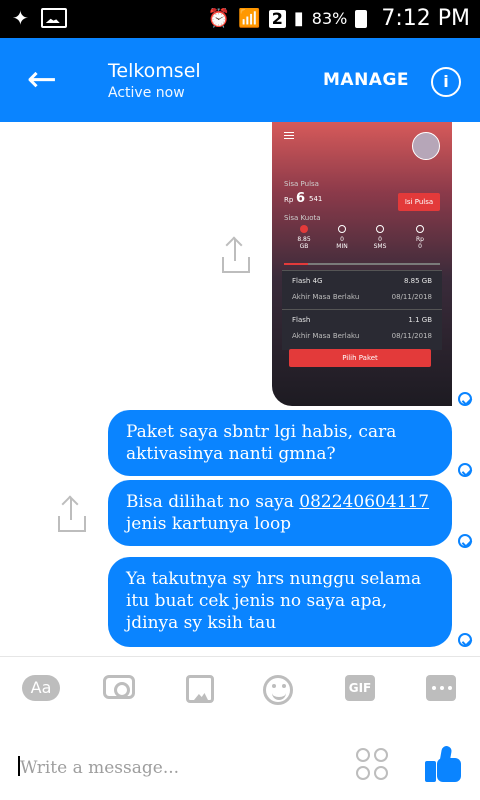 This screenshot has width=480, height=800. Describe the element at coordinates (420, 246) in the screenshot. I see `kuota-rp-unit: 0` at that location.